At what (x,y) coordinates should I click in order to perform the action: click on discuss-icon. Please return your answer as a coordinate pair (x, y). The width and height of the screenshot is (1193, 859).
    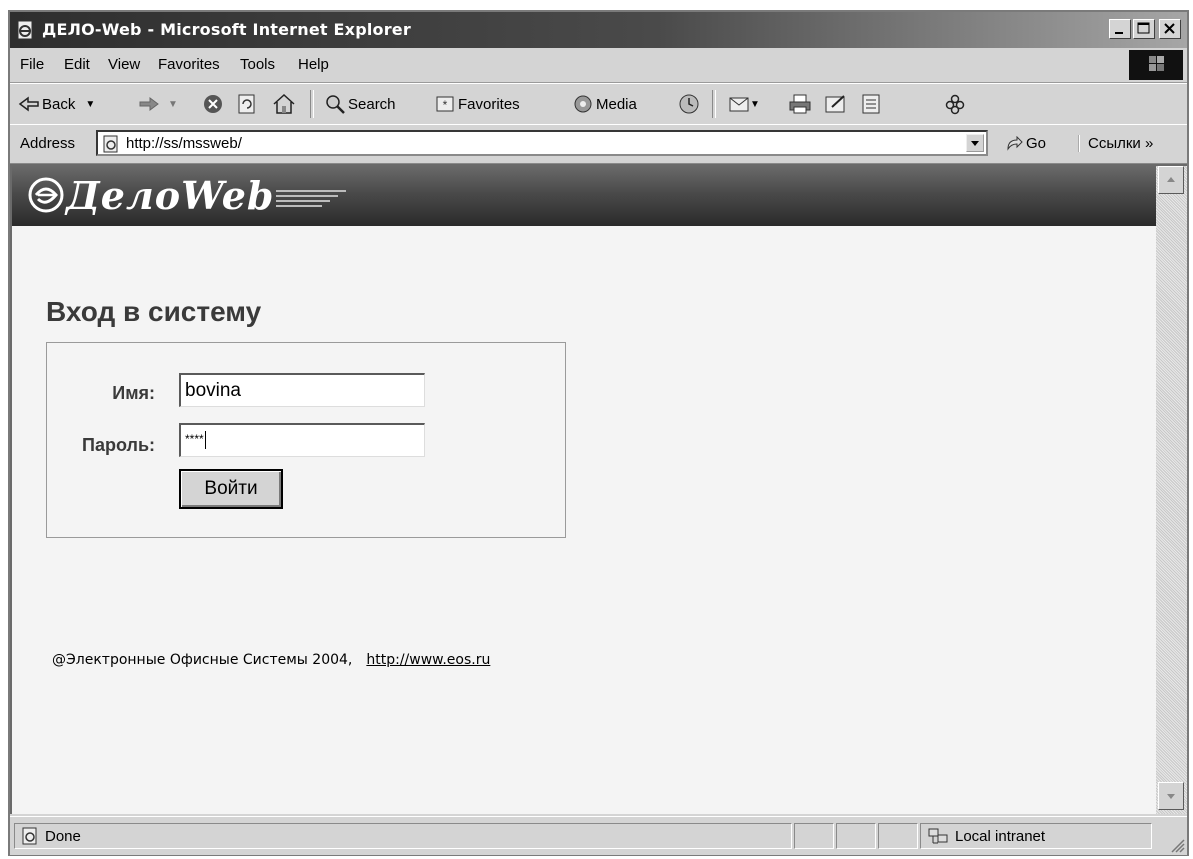
    Looking at the image, I should click on (871, 104).